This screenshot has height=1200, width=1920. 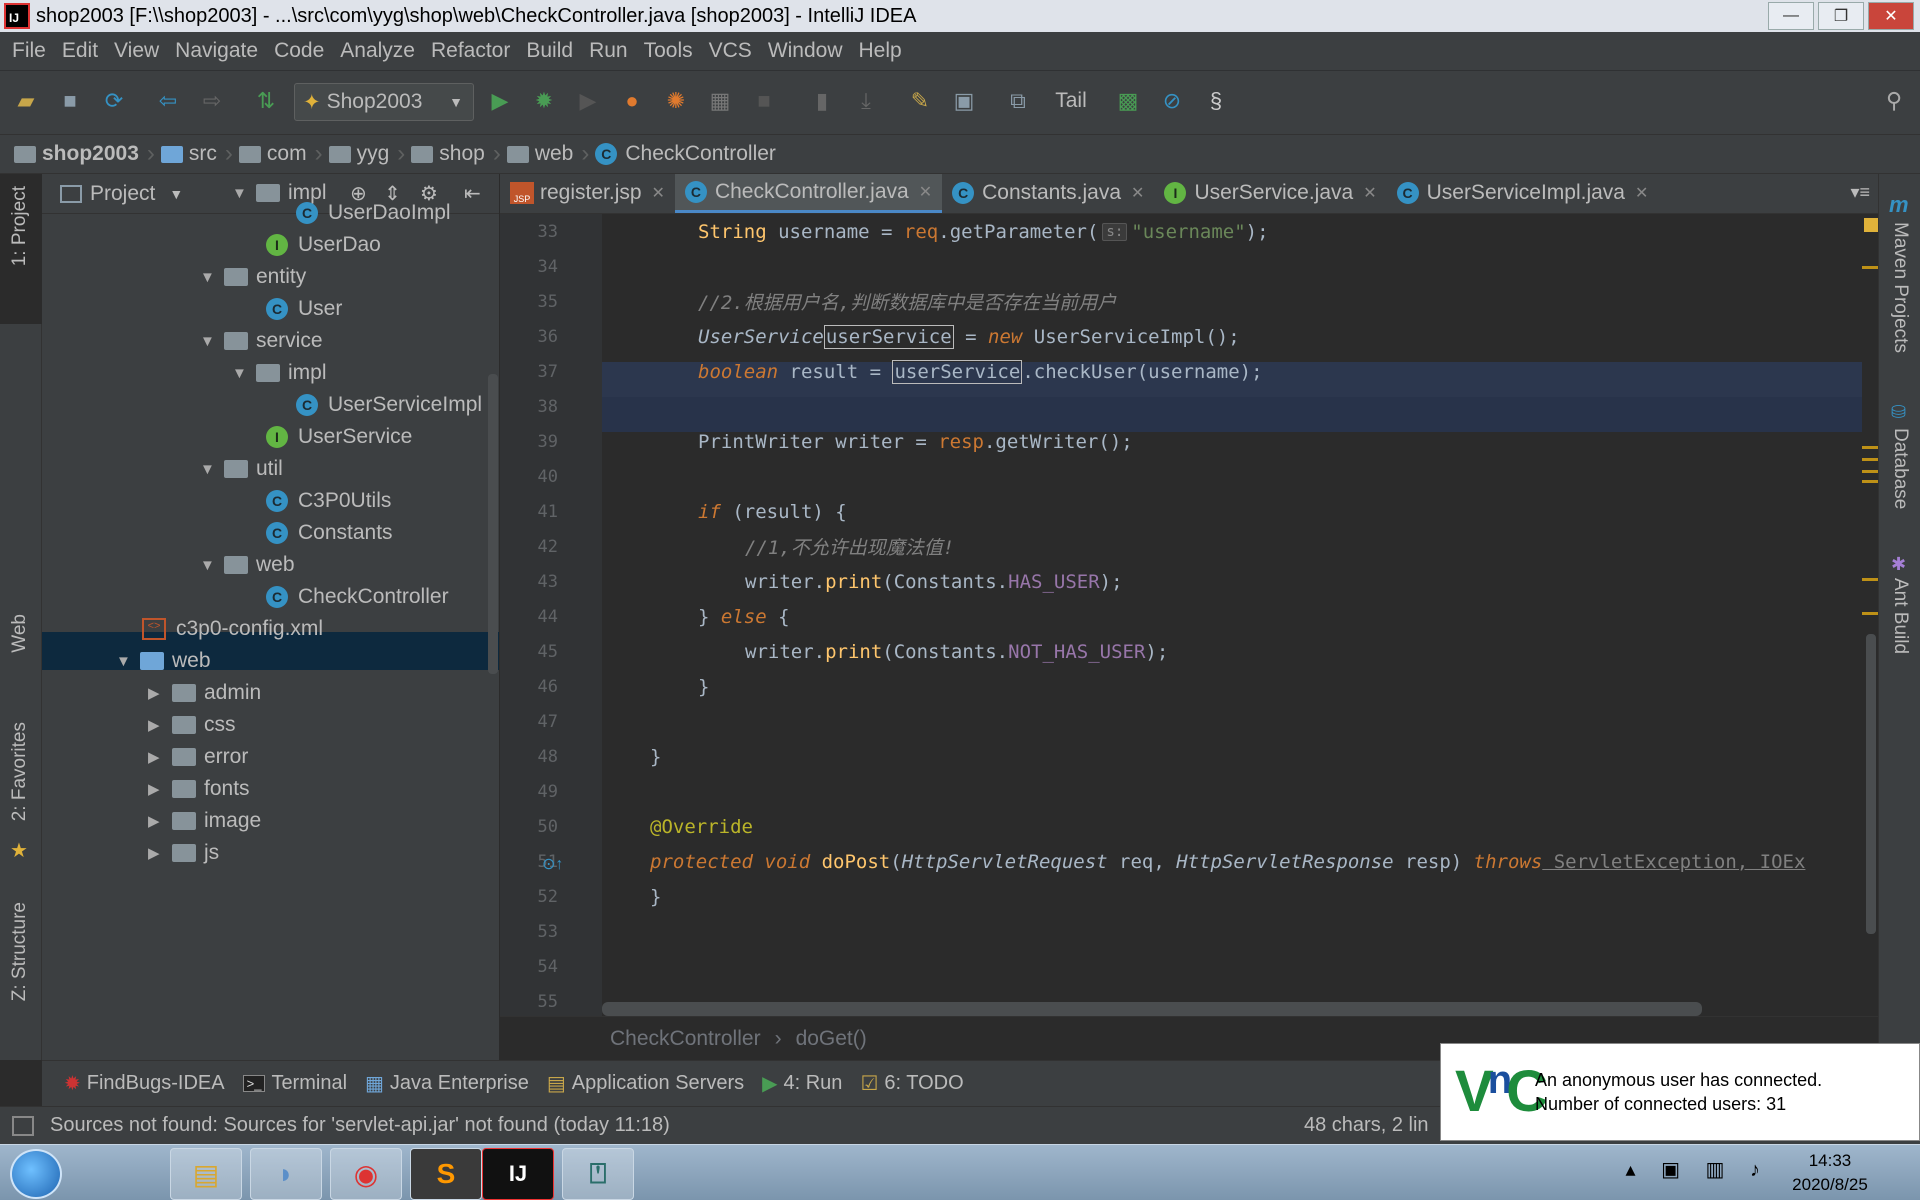 I want to click on maven-projects-tool-button: Maven Projects, so click(x=1900, y=287).